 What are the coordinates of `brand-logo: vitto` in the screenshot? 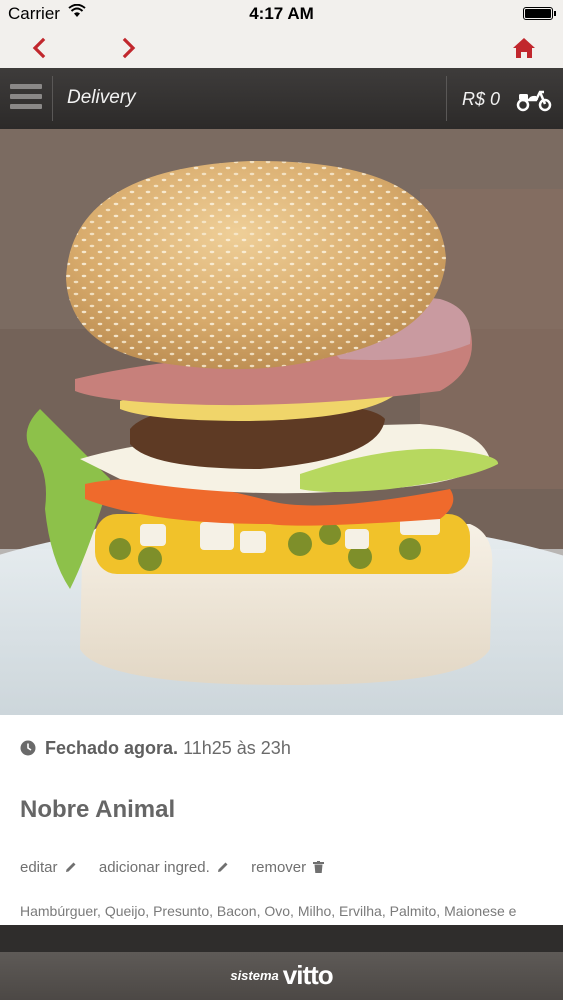 It's located at (308, 975).